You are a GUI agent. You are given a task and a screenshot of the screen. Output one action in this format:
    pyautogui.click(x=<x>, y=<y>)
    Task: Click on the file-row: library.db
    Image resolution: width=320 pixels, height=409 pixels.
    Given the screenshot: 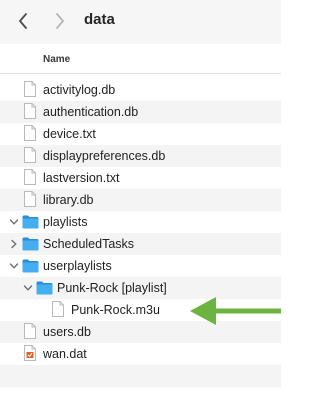 What is the action you would take?
    pyautogui.click(x=140, y=200)
    